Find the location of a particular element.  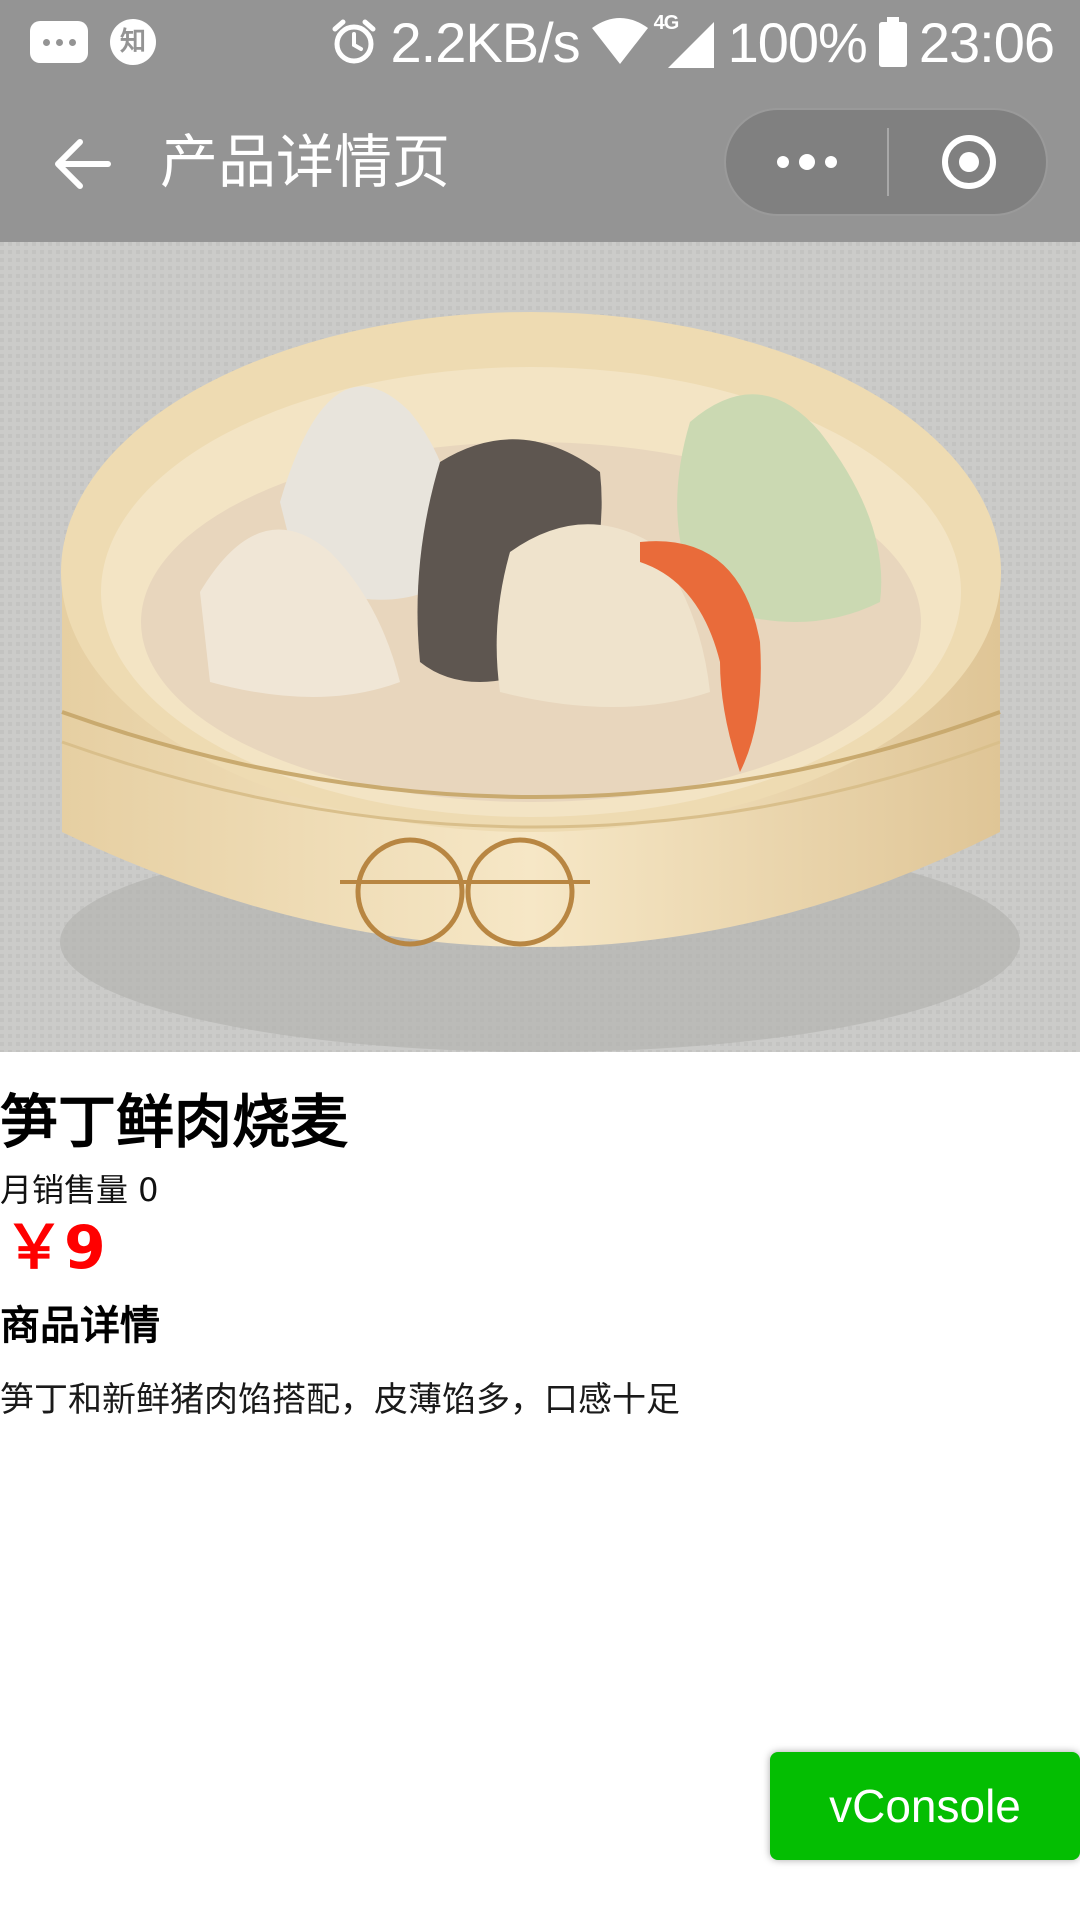

status-right: 2.2KB/s 4G 100% 23:06 is located at coordinates (692, 42).